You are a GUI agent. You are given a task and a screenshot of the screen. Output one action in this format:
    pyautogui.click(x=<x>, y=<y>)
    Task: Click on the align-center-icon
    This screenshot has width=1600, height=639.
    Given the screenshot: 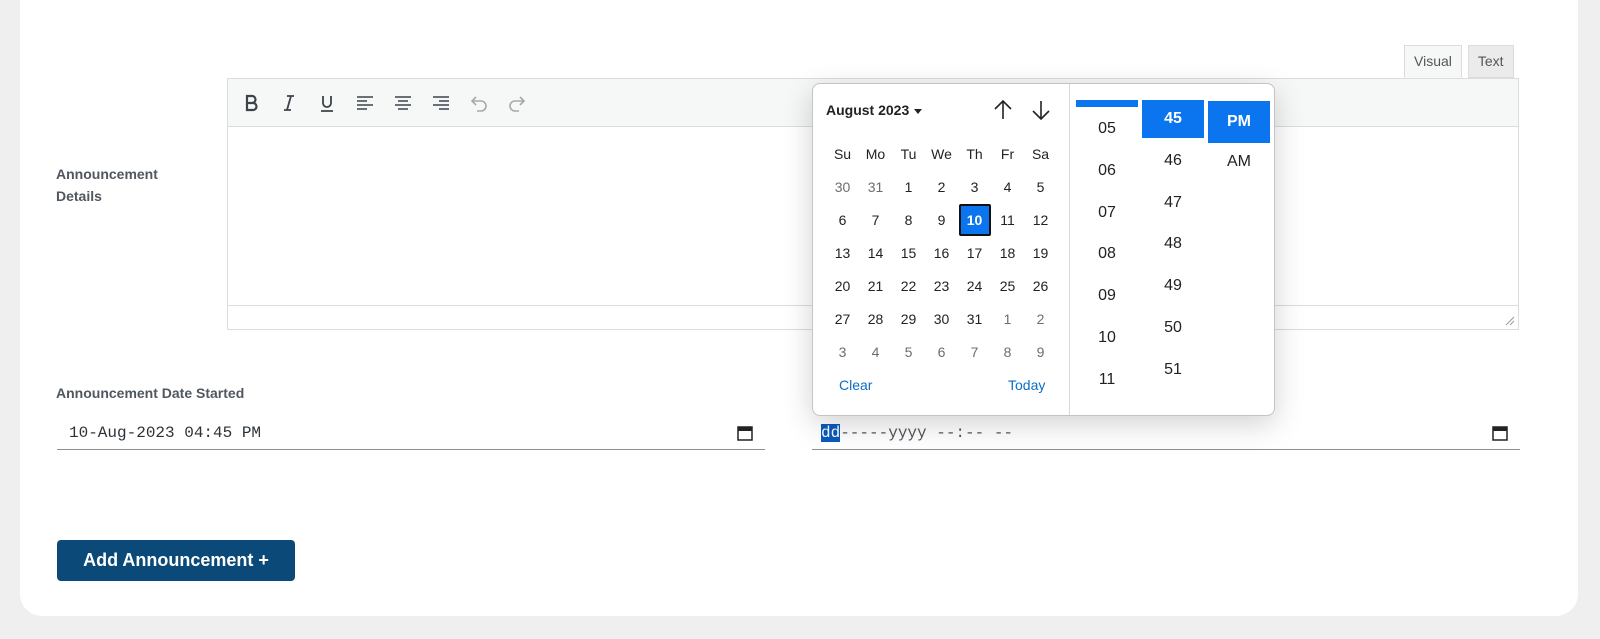 What is the action you would take?
    pyautogui.click(x=403, y=103)
    